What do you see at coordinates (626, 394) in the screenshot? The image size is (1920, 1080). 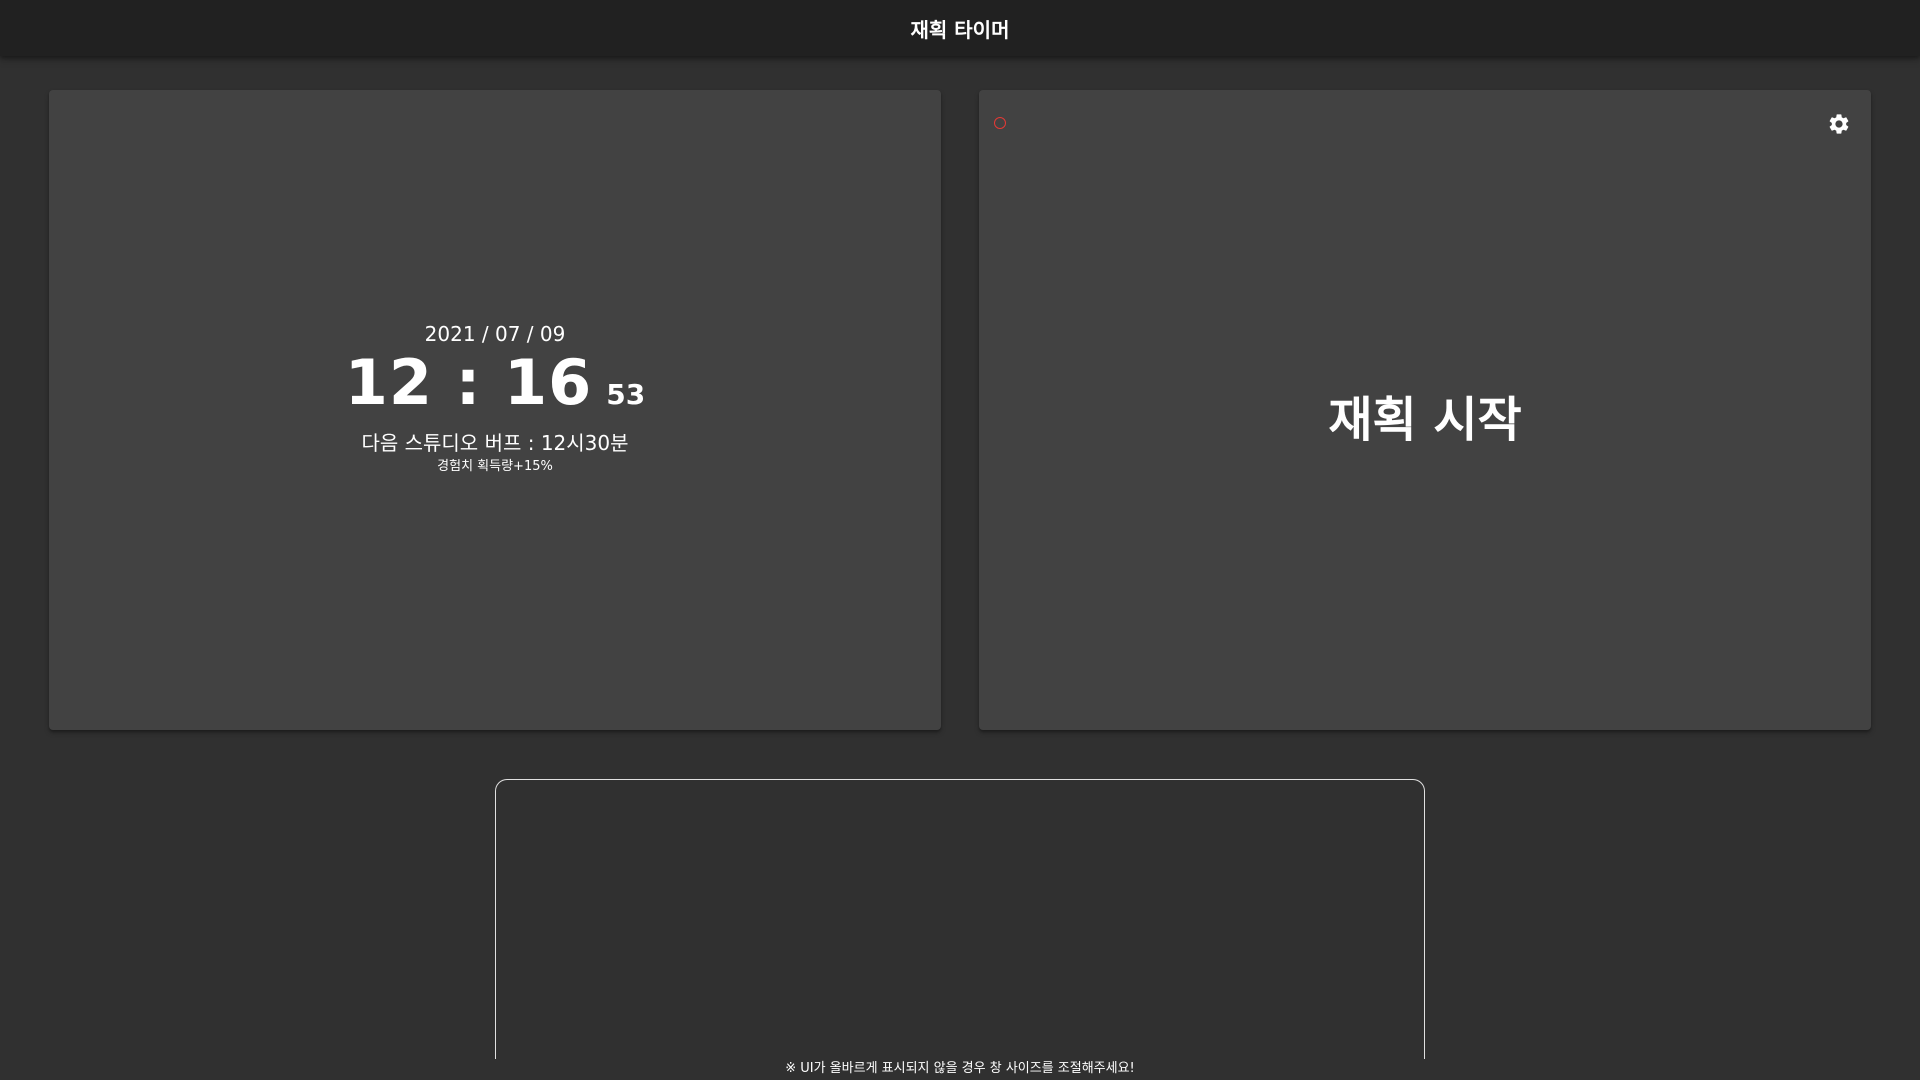 I see `clock-seconds: 53` at bounding box center [626, 394].